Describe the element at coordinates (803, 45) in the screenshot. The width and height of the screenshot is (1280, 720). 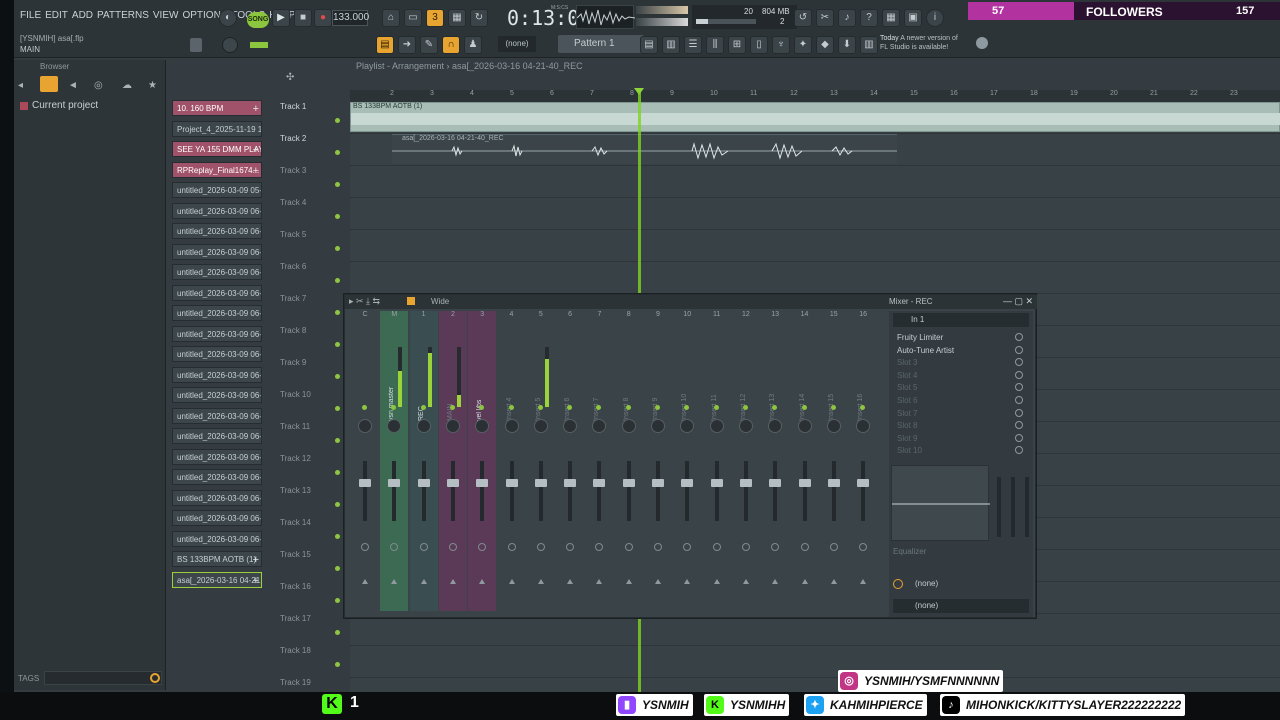
I see `tag-icon: ✦` at that location.